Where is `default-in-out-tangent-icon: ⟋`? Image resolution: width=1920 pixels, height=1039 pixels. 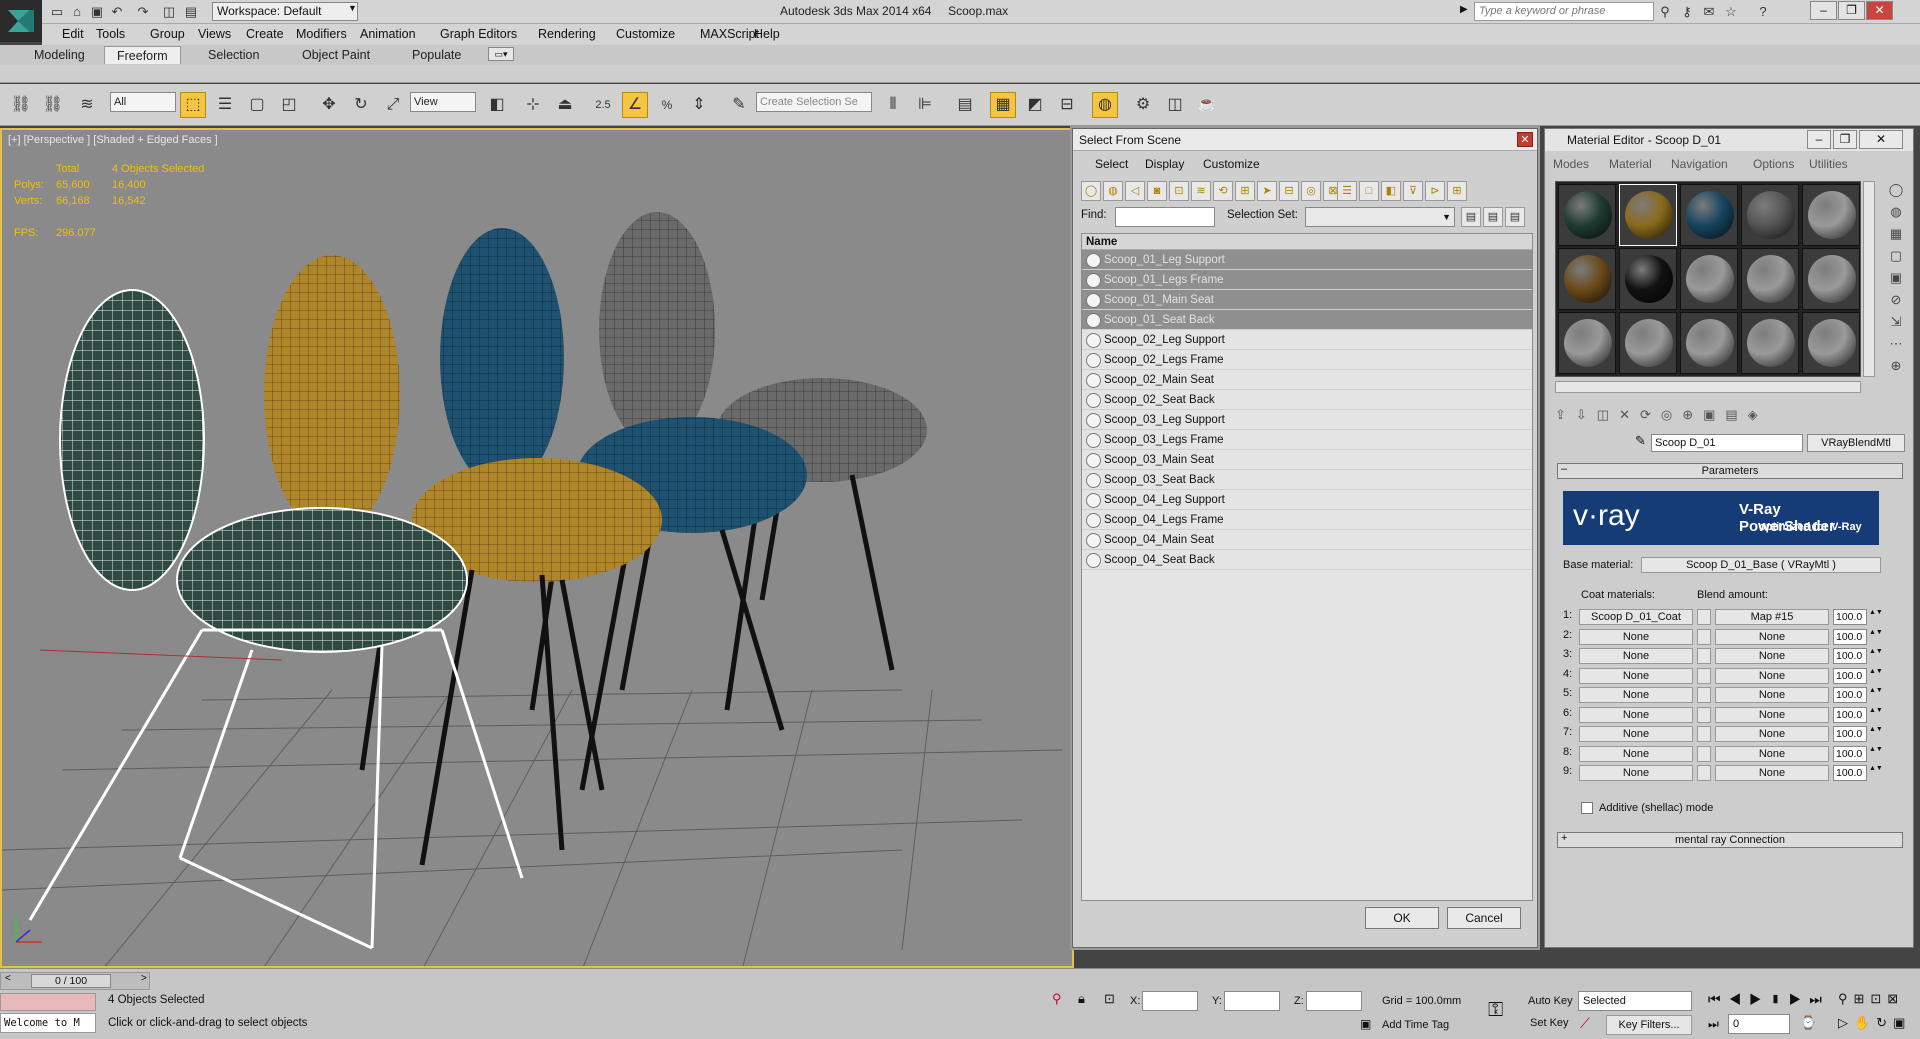 default-in-out-tangent-icon: ⟋ is located at coordinates (1585, 1023).